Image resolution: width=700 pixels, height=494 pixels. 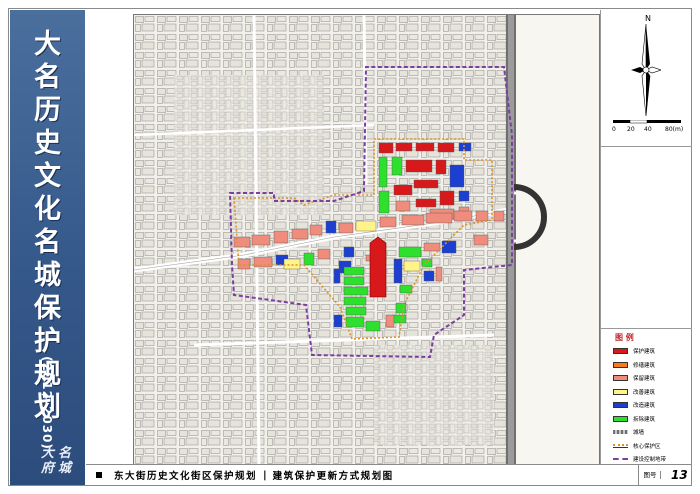 I want to click on title-panel: 大名历史文化名城保护规划 (2012-2030) 大名府城, so click(x=47, y=247).